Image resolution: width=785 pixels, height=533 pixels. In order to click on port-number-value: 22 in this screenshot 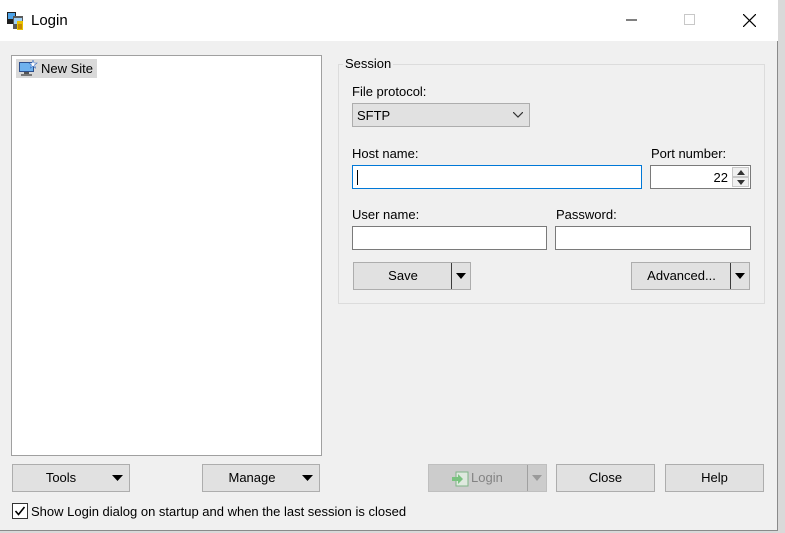, I will do `click(720, 177)`.